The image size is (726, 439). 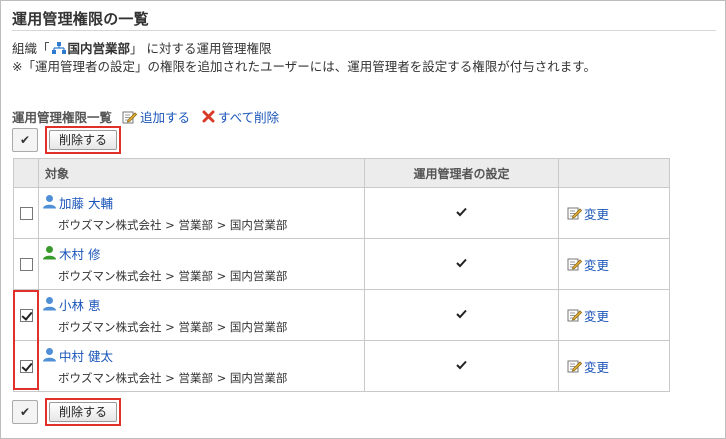 I want to click on header-target: 対象, so click(x=201, y=173).